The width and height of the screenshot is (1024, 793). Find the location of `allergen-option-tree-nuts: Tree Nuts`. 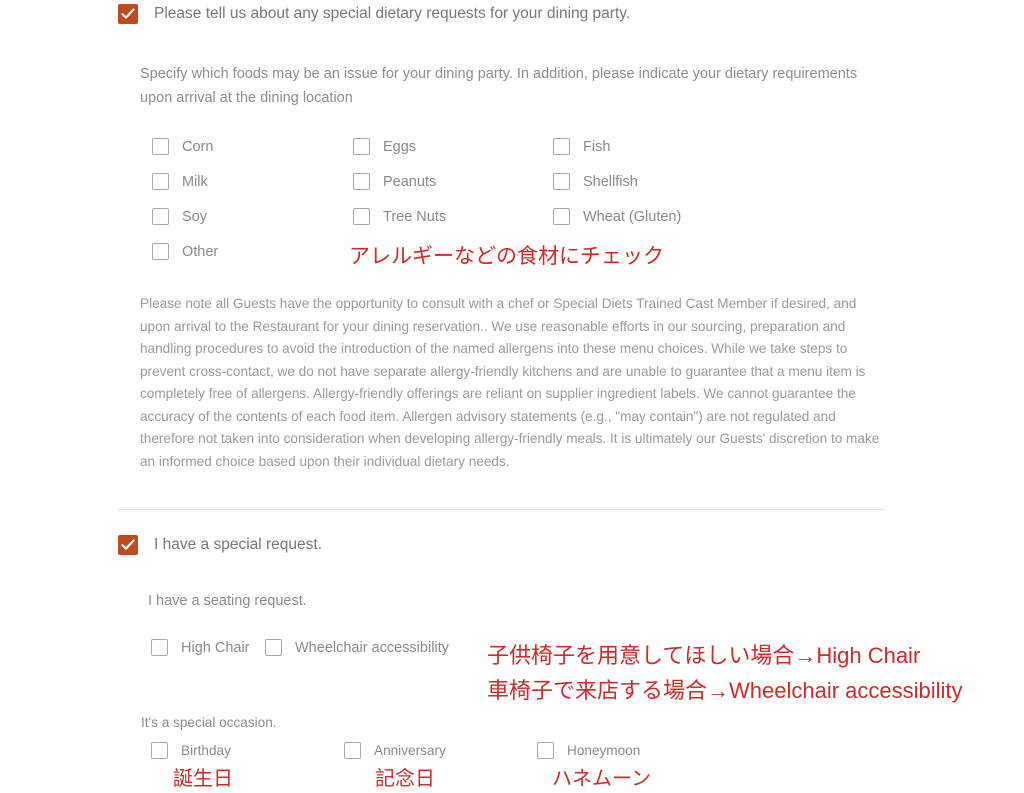

allergen-option-tree-nuts: Tree Nuts is located at coordinates (399, 216).